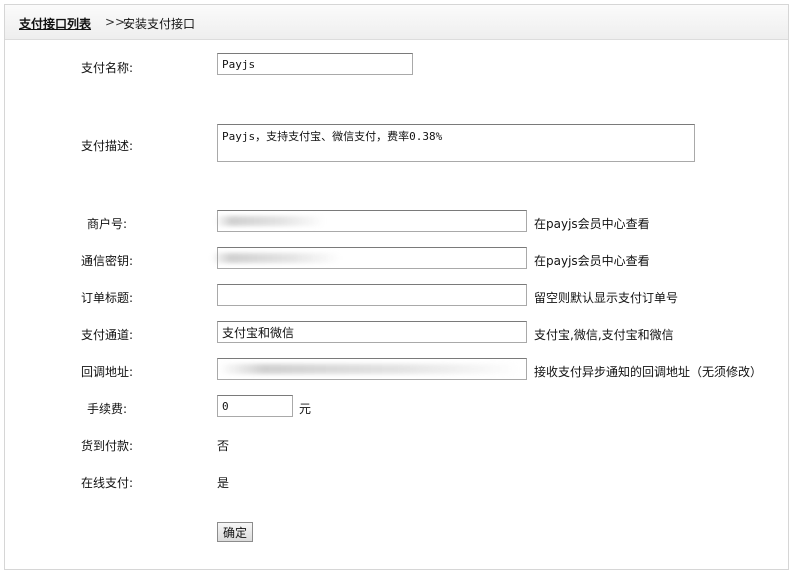 The height and width of the screenshot is (572, 791). What do you see at coordinates (604, 335) in the screenshot?
I see `channel-hint: 支付宝,微信,支付宝和微信` at bounding box center [604, 335].